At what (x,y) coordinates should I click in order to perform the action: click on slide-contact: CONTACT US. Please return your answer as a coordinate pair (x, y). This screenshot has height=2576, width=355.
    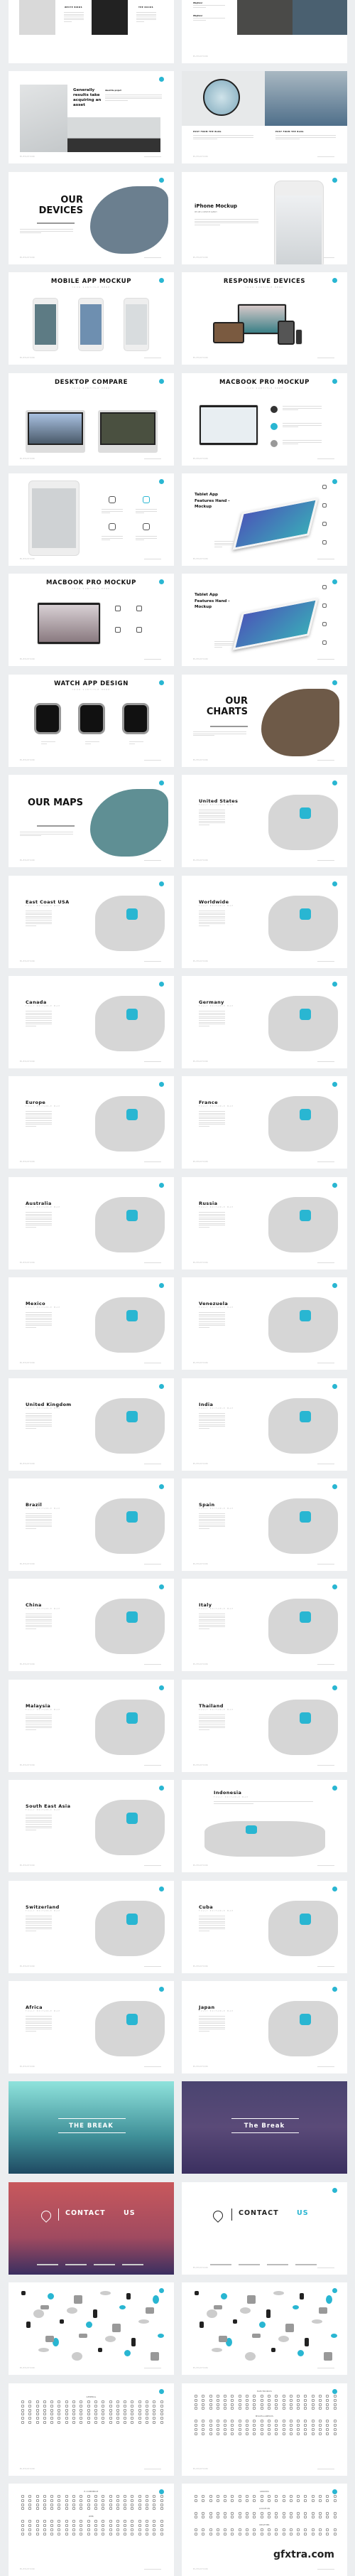
    Looking at the image, I should click on (91, 2228).